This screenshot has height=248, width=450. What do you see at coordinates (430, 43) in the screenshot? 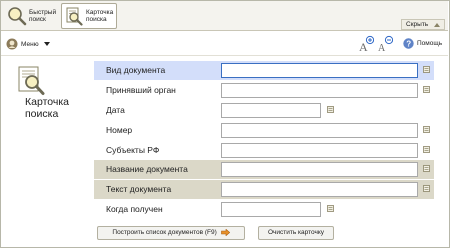
I see `help-label: Помощь` at bounding box center [430, 43].